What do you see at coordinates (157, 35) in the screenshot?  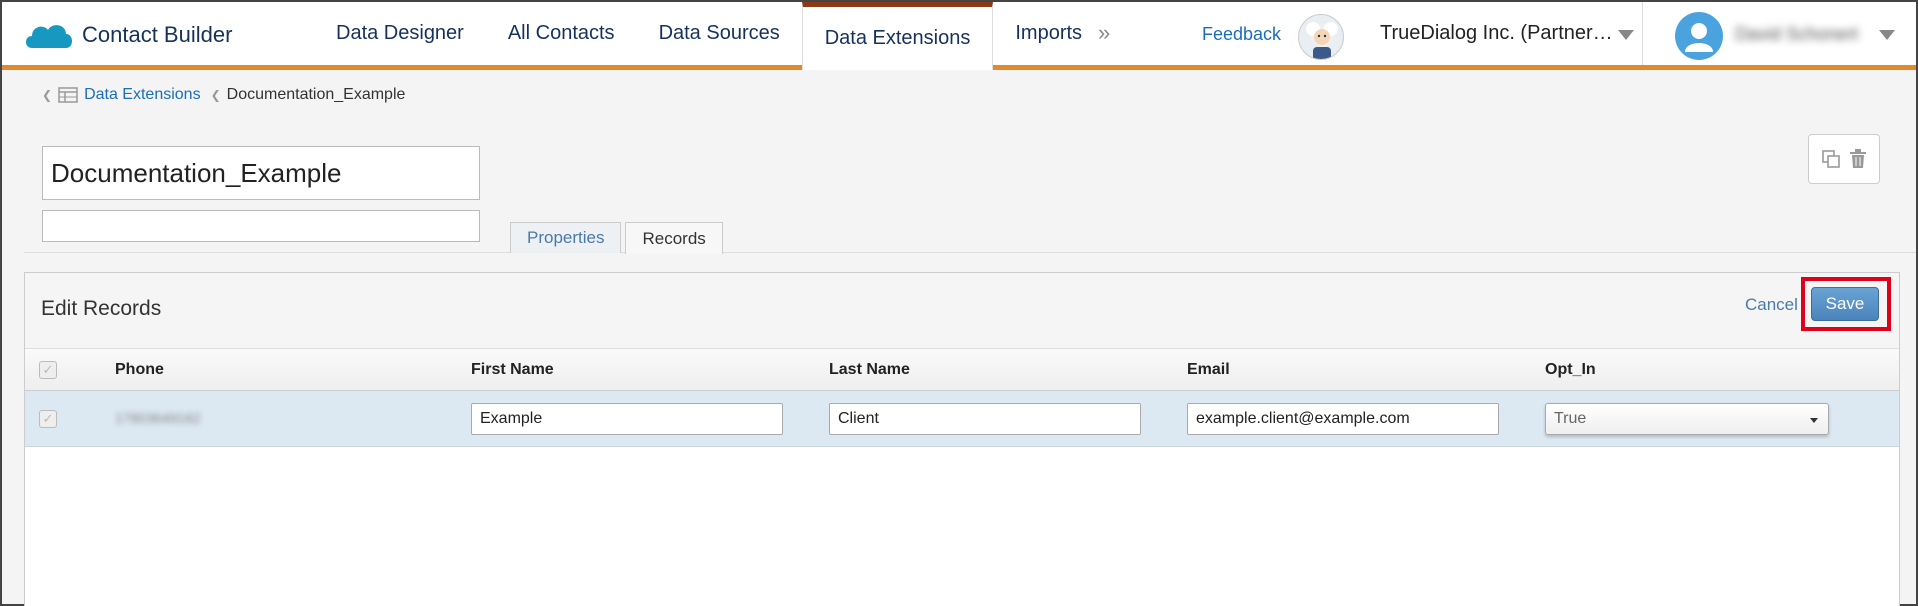 I see `app-title: Contact Builder` at bounding box center [157, 35].